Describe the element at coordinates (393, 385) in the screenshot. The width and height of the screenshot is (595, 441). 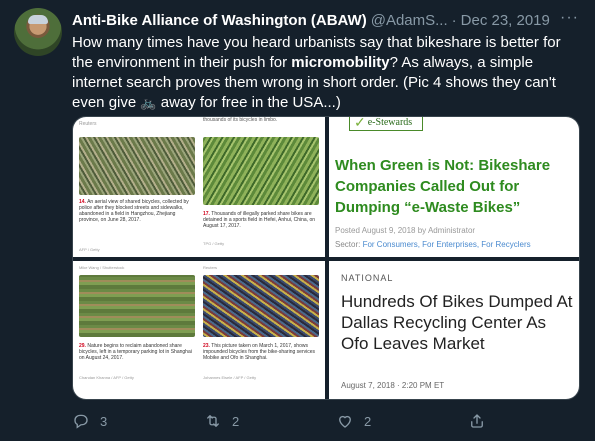
I see `pic4-timestamp: August 7, 2018 · 2:20 PM ET` at that location.